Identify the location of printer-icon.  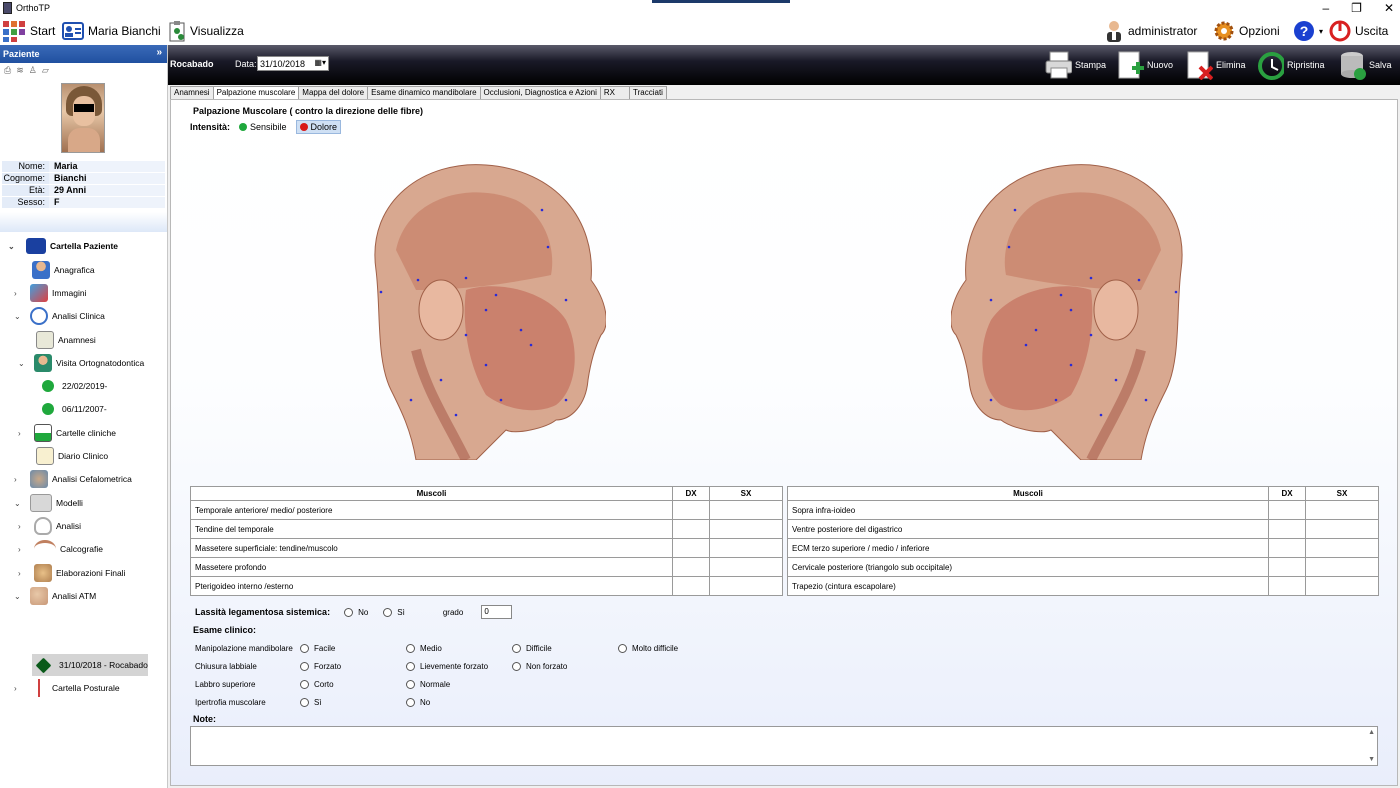
(1058, 65).